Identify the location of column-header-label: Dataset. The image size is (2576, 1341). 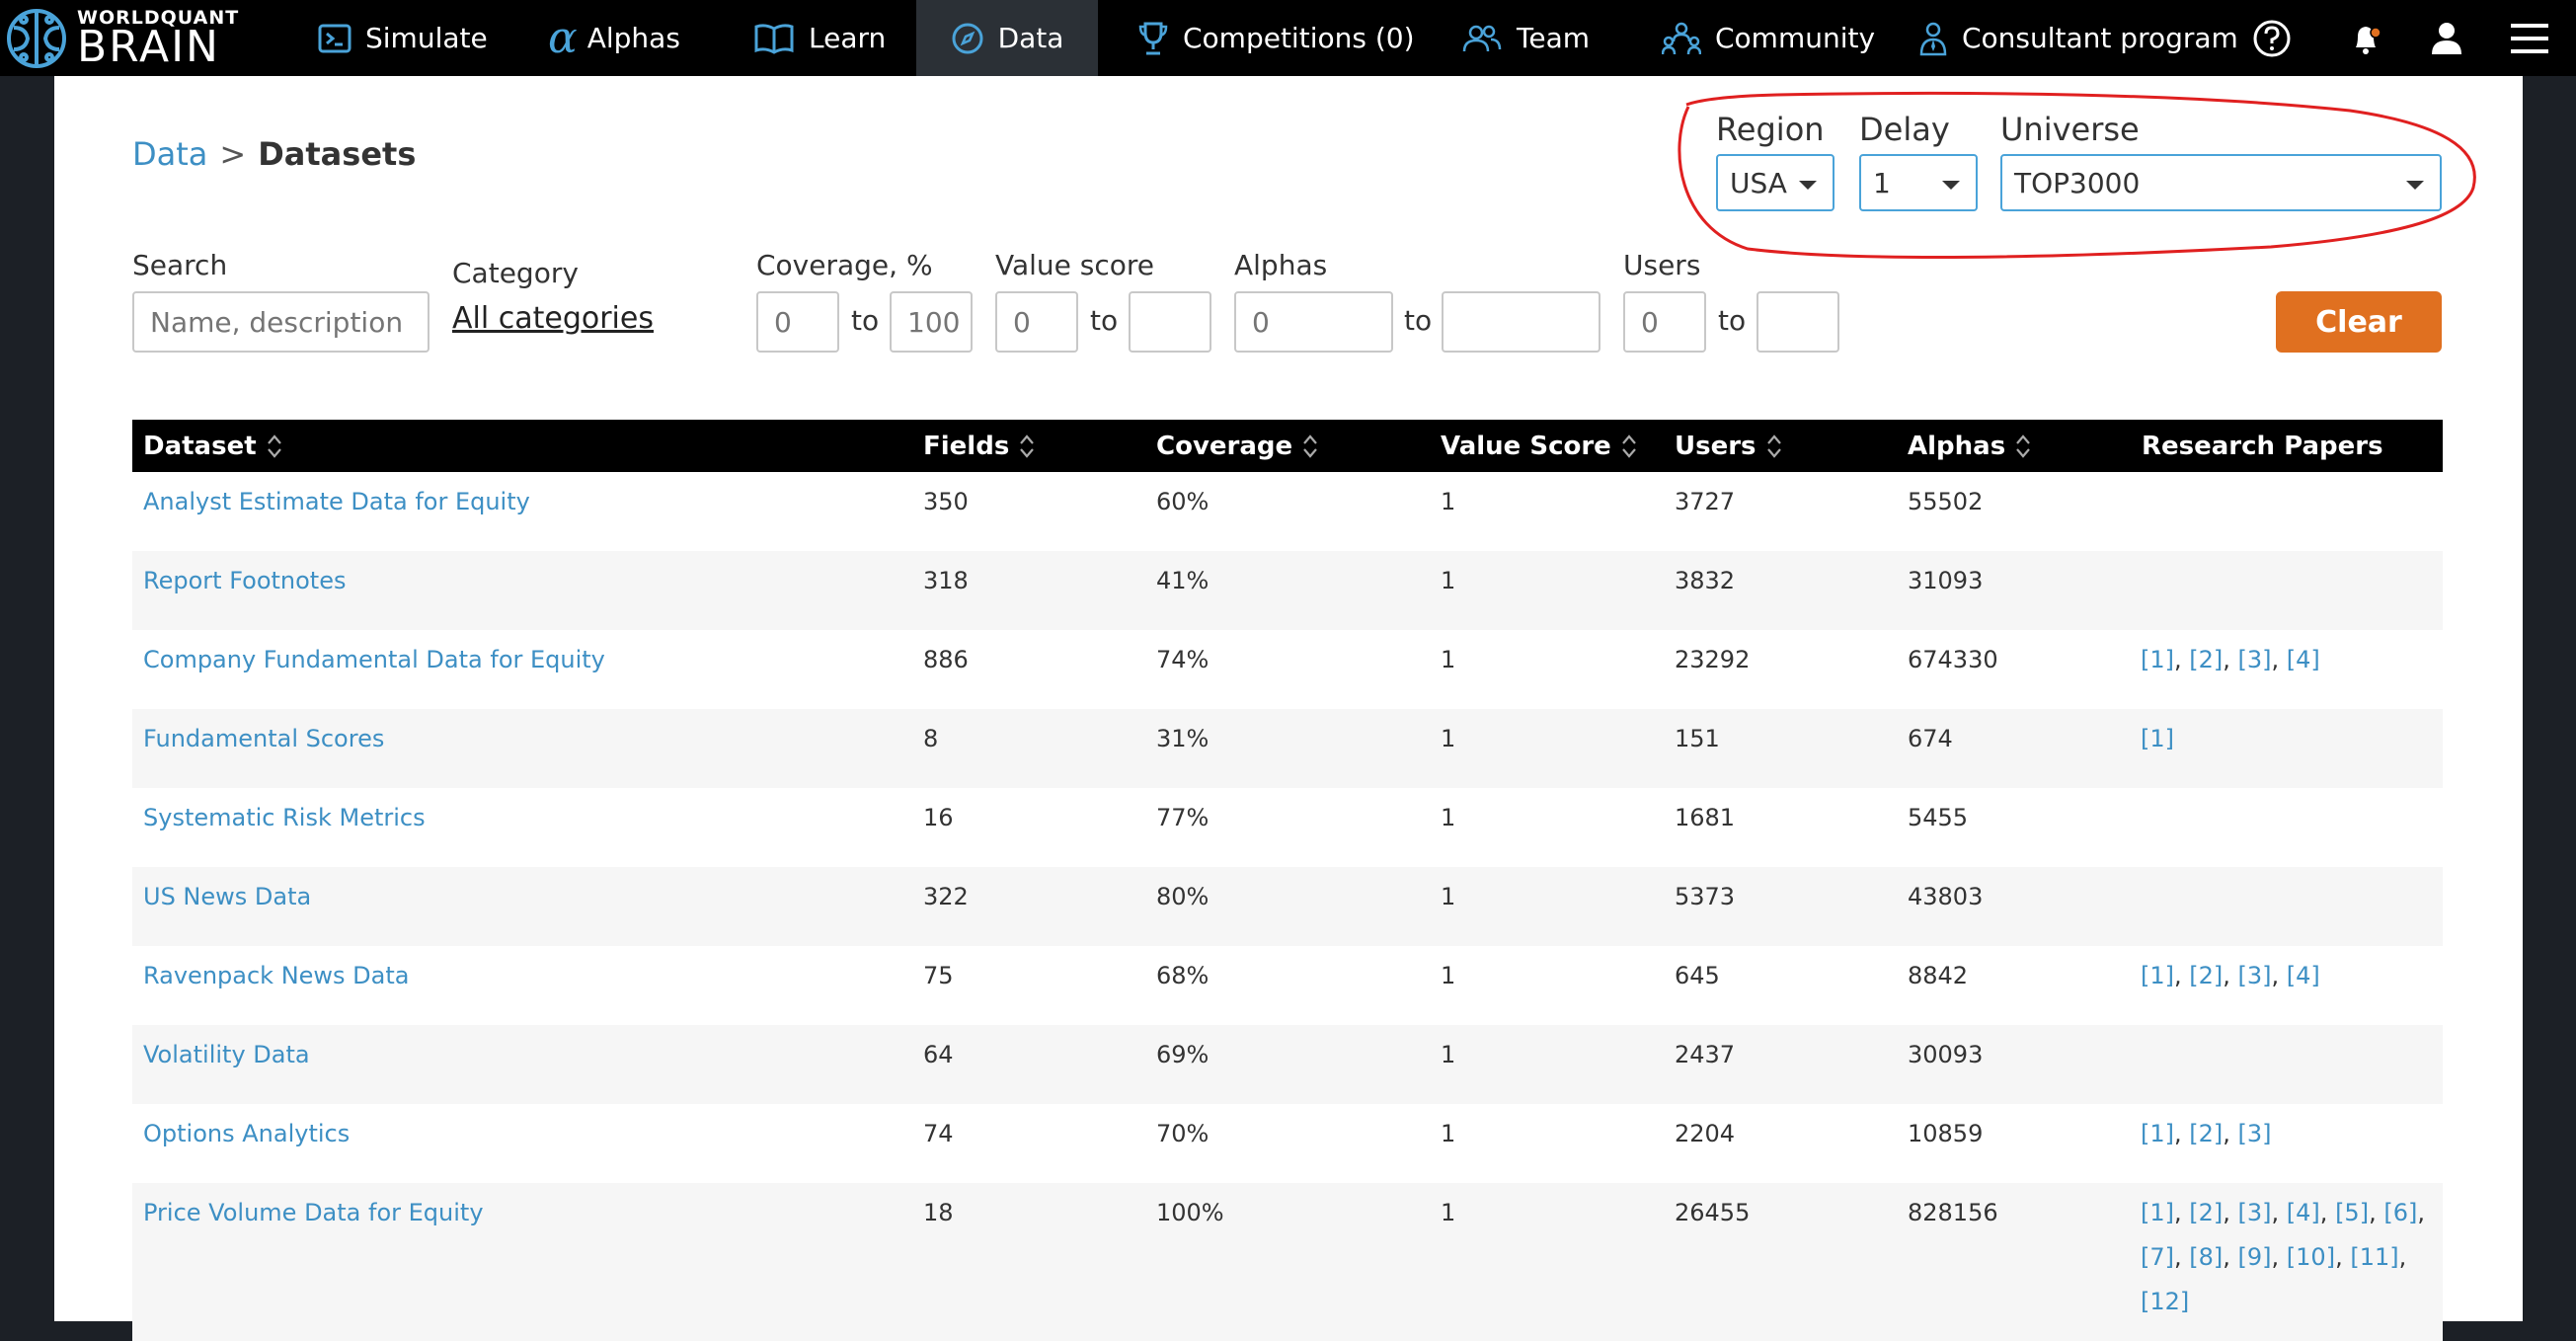
(200, 446).